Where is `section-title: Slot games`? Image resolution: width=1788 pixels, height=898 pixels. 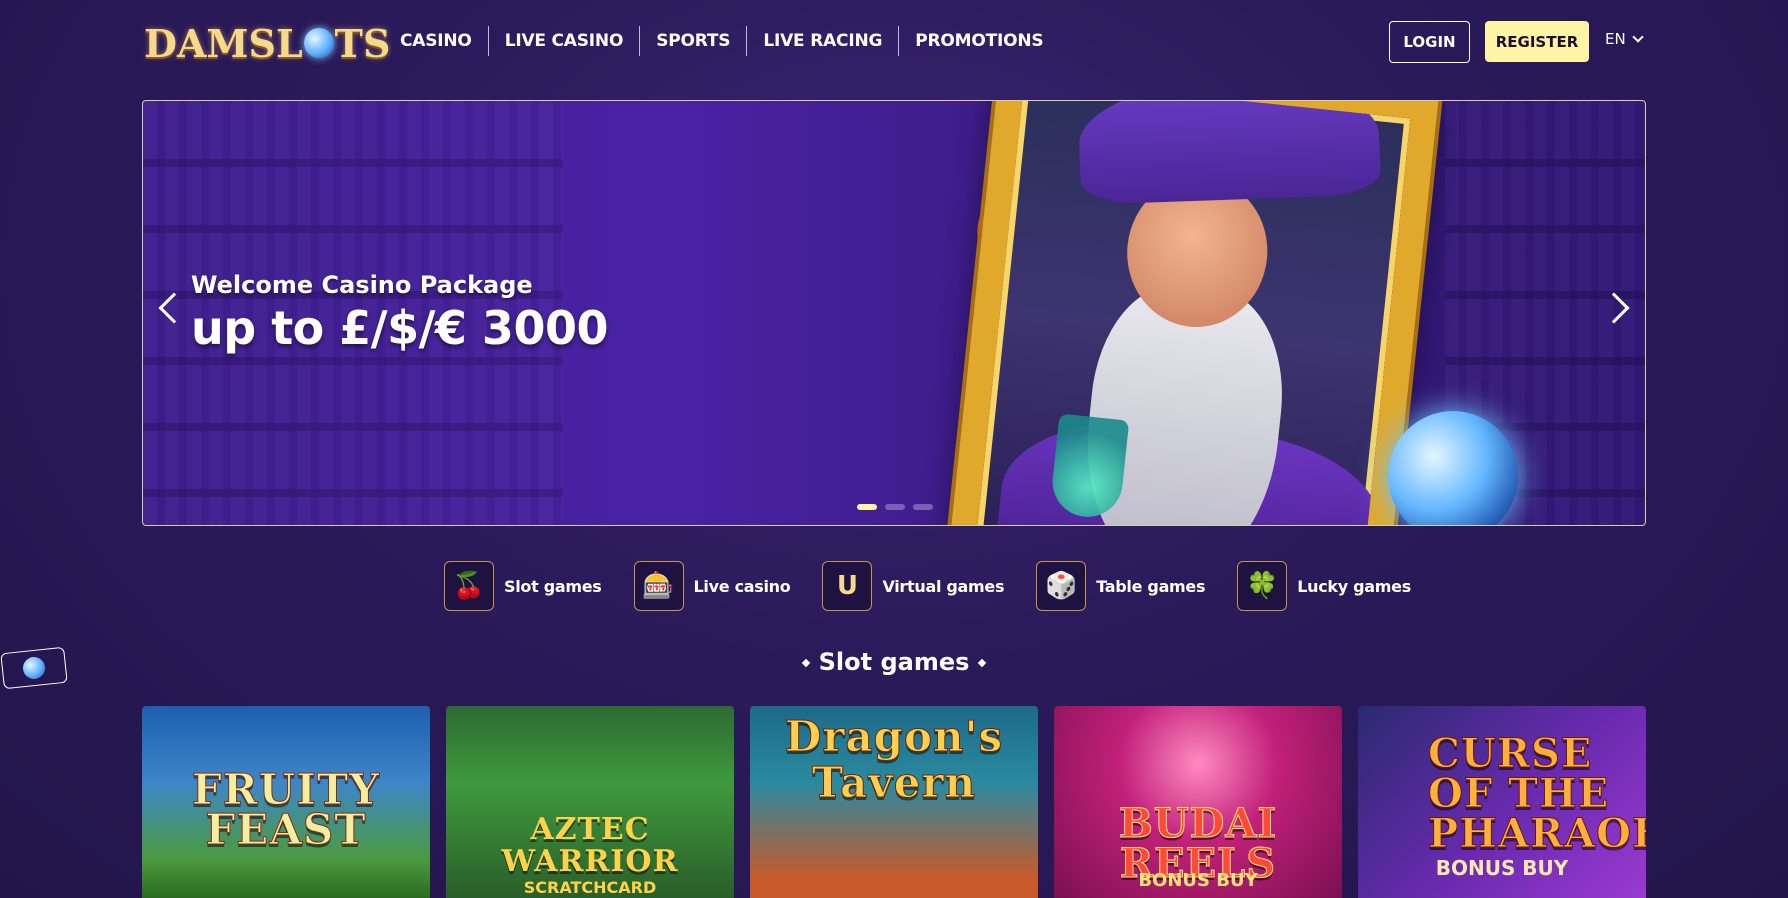 section-title: Slot games is located at coordinates (894, 662).